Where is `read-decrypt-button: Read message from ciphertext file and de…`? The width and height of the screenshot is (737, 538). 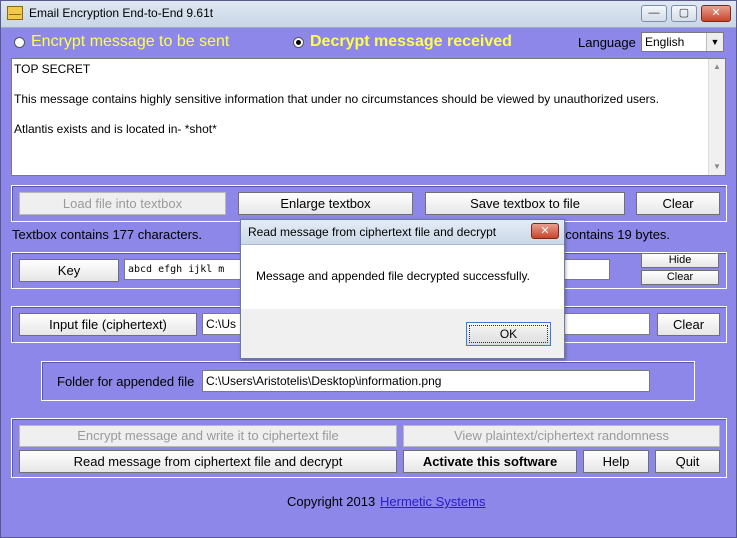 read-decrypt-button: Read message from ciphertext file and de… is located at coordinates (208, 461).